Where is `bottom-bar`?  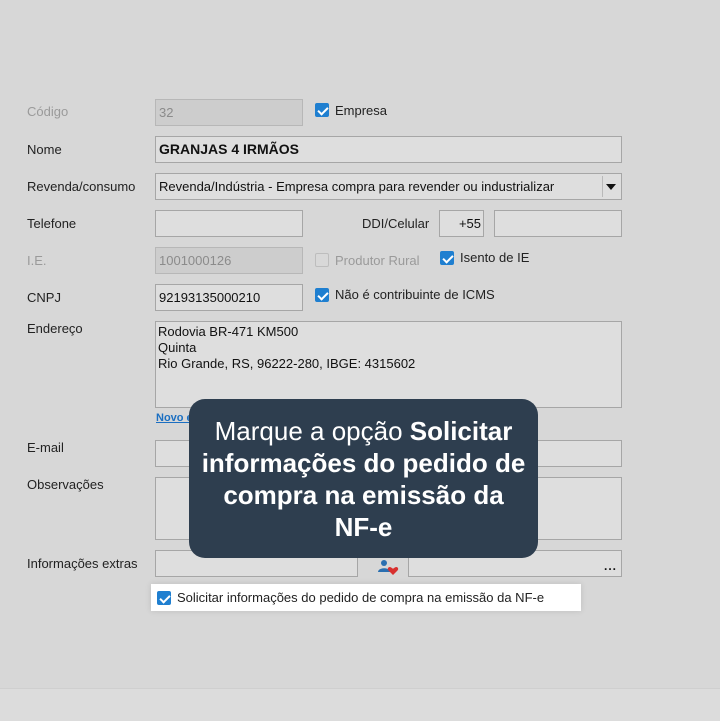 bottom-bar is located at coordinates (360, 704).